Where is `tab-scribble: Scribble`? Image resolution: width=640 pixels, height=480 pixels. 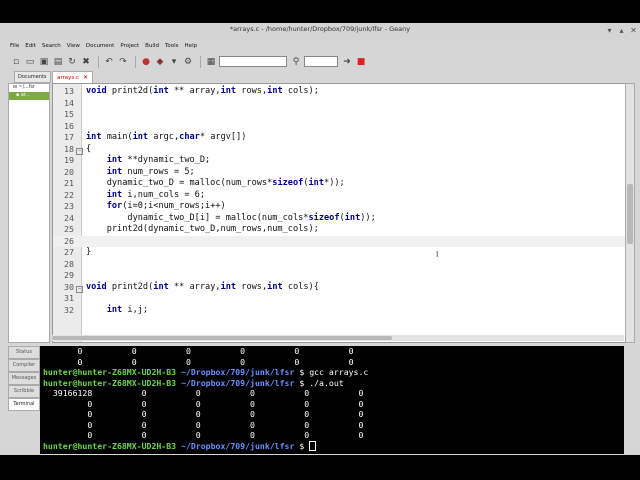 tab-scribble: Scribble is located at coordinates (24, 391).